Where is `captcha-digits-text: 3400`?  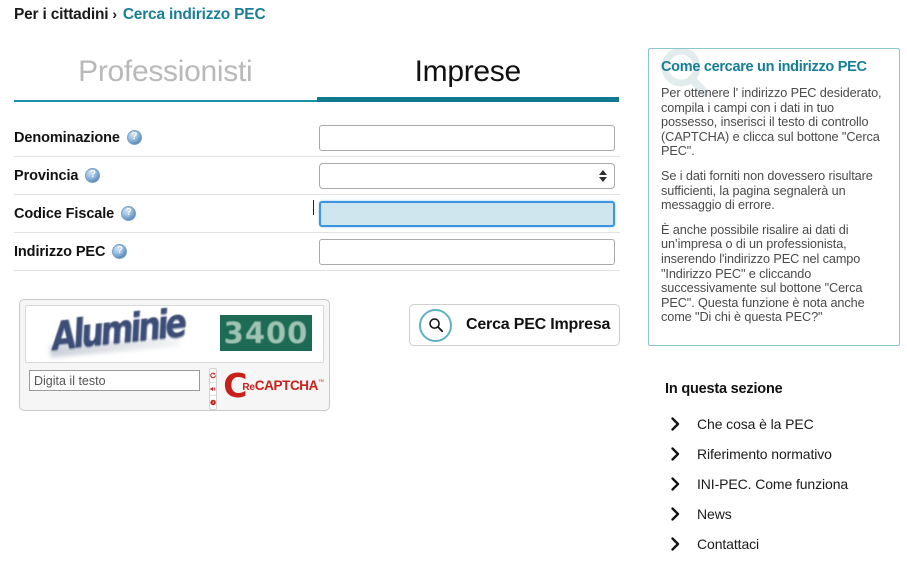 captcha-digits-text: 3400 is located at coordinates (266, 333).